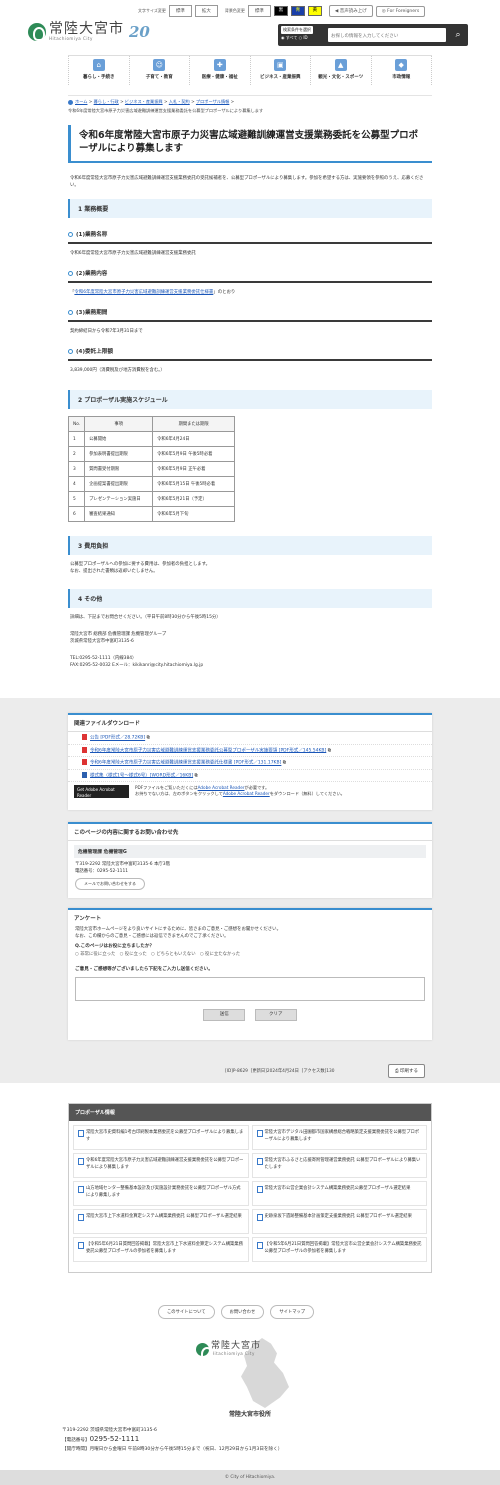 Image resolution: width=500 pixels, height=1485 pixels. Describe the element at coordinates (161, 1137) in the screenshot. I see `proposal-item: 常陸大宮市史資料編1考古印刷製本業務委託を公募型プロポーザルにより募集します` at that location.